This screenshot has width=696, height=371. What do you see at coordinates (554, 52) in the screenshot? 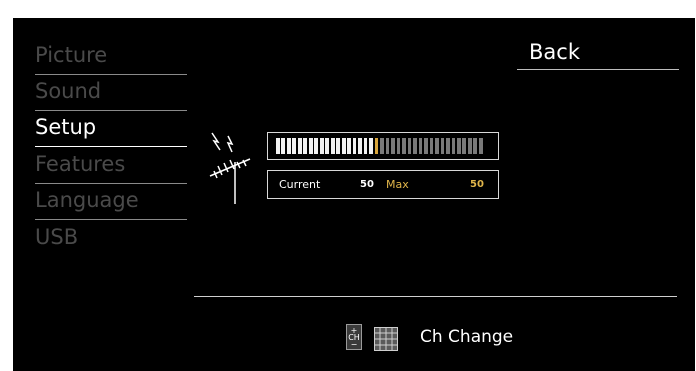
I see `back-label: Back` at bounding box center [554, 52].